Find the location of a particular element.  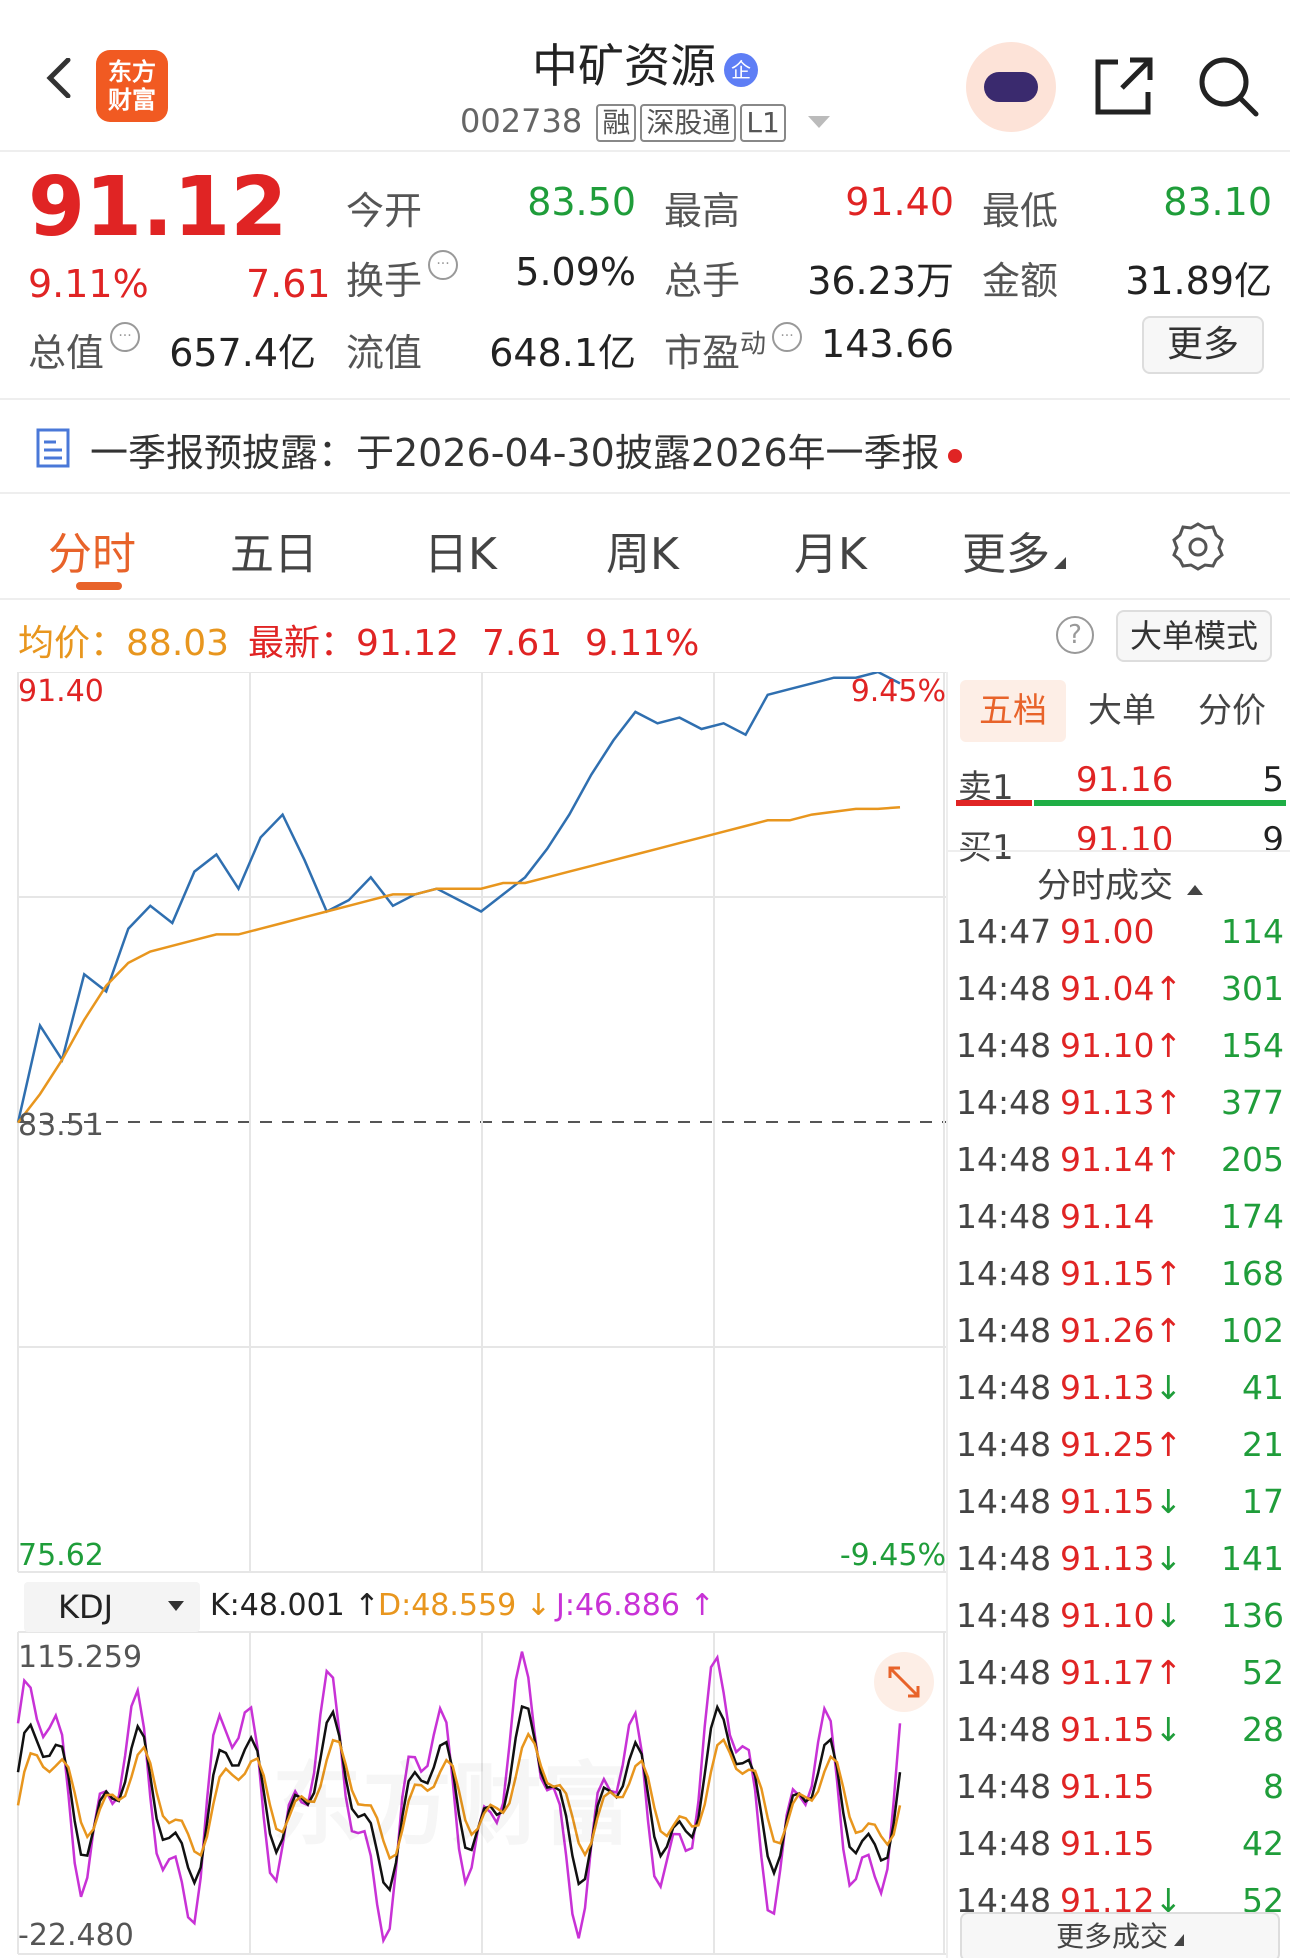

trade-price: 91.26↑ is located at coordinates (1121, 1330).